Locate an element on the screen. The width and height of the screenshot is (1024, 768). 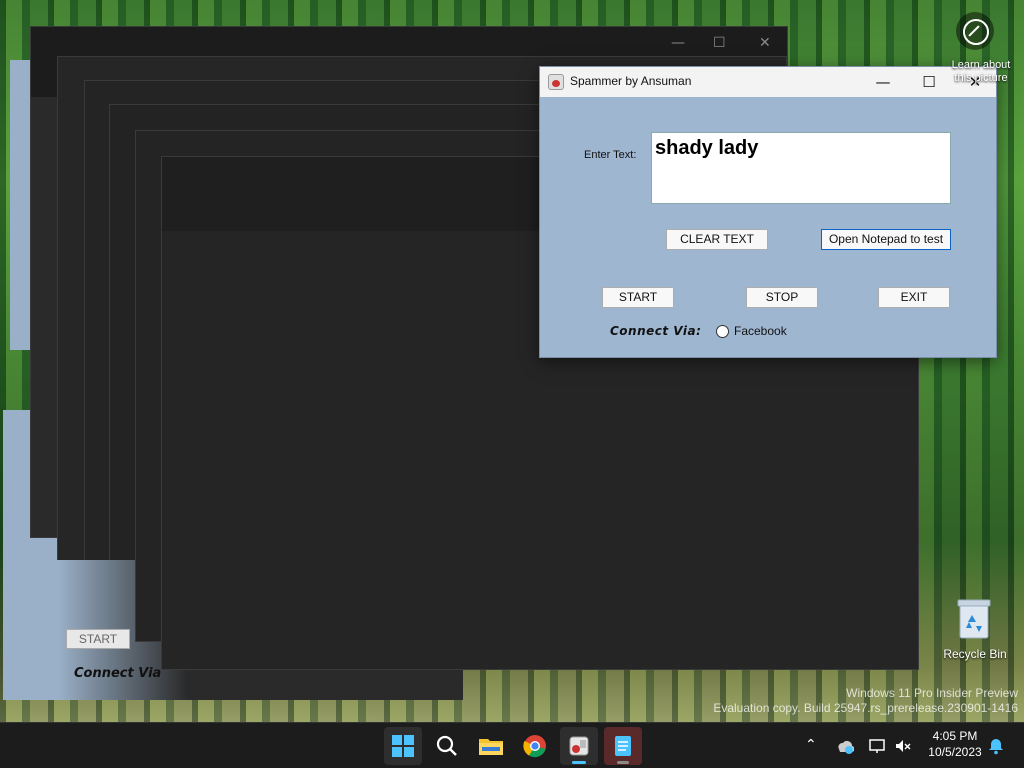
taskbar-chrome is located at coordinates (535, 746).